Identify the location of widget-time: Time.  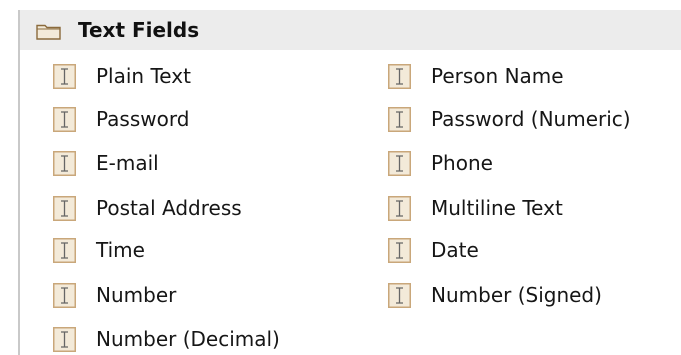
(99, 250).